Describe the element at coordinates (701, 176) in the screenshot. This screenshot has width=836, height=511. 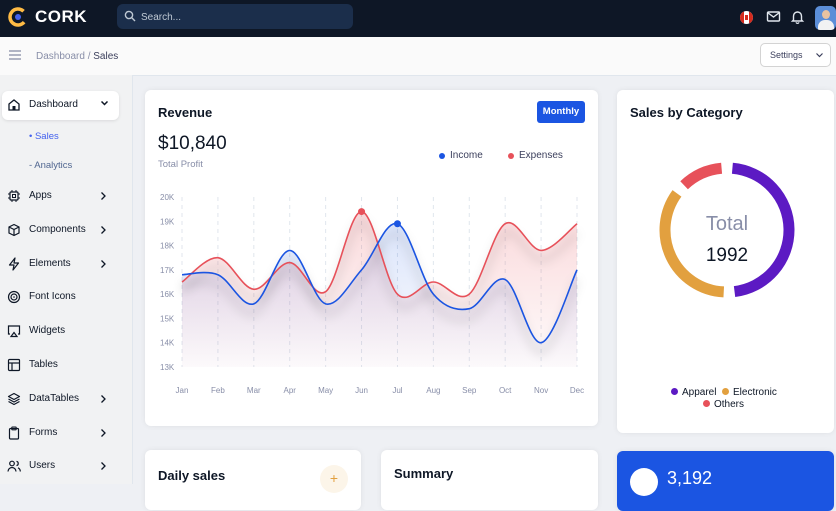
I see `donut-segment-others` at that location.